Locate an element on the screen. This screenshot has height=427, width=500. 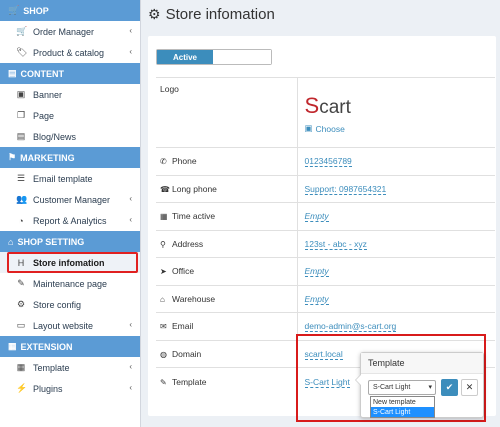
sidebar-item-customer-manager: 👥 Customer Manager ‹ is located at coordinates (70, 199).